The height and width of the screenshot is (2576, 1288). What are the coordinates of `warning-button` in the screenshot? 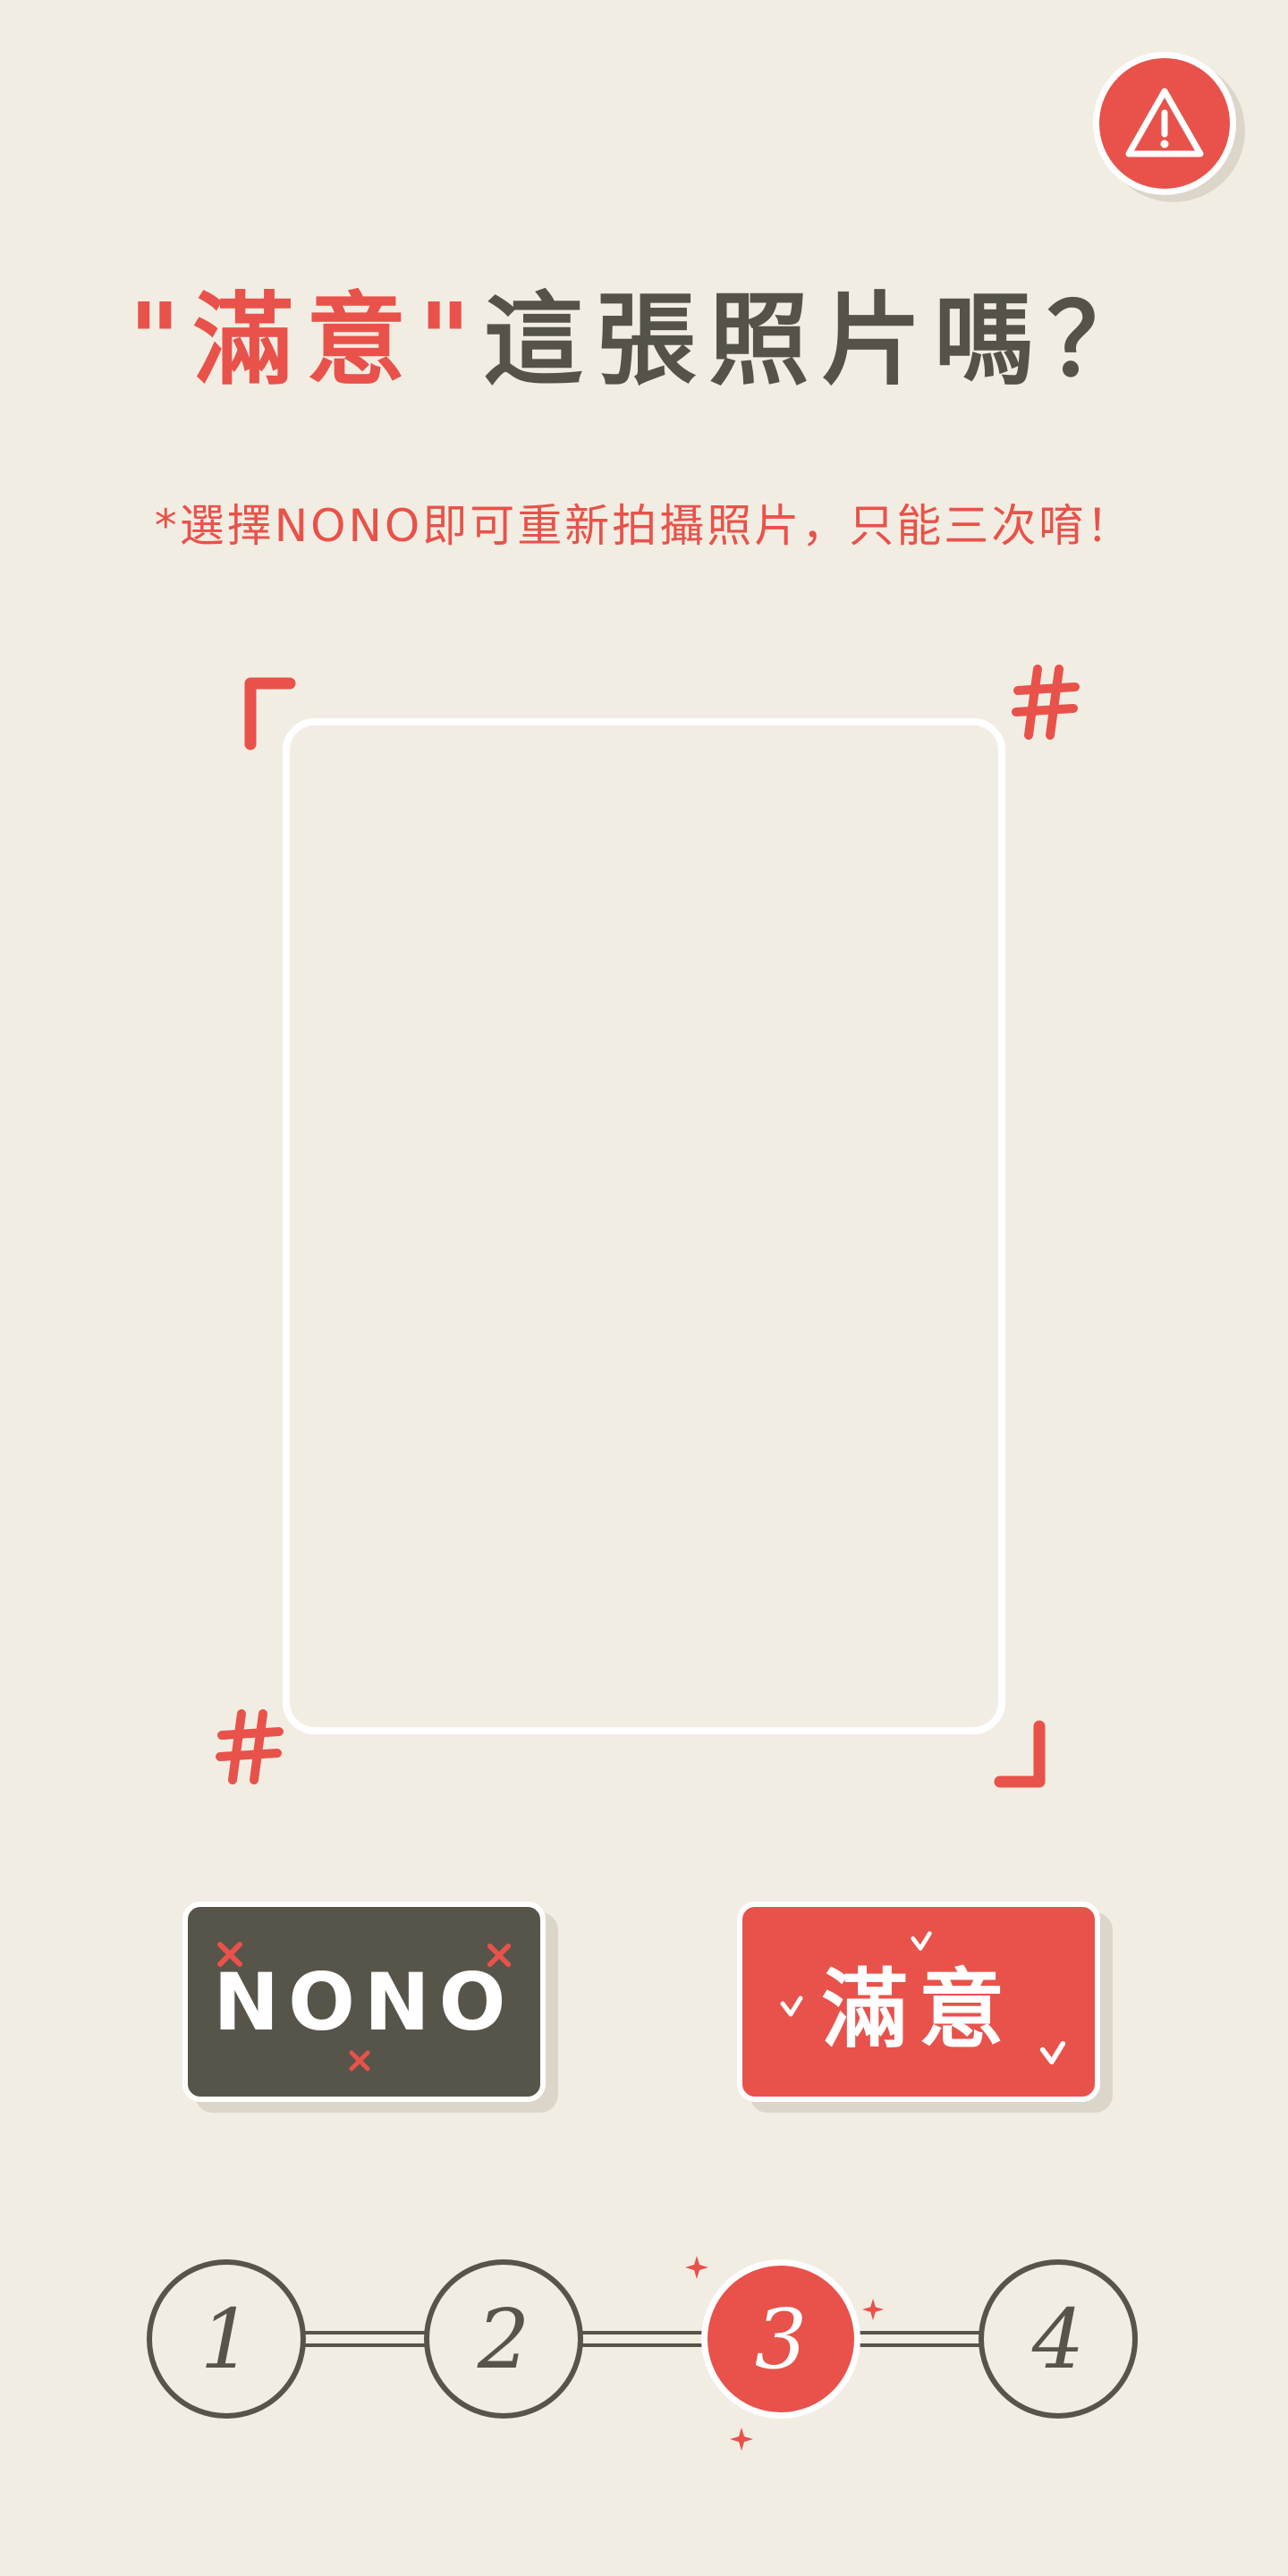 It's located at (1164, 123).